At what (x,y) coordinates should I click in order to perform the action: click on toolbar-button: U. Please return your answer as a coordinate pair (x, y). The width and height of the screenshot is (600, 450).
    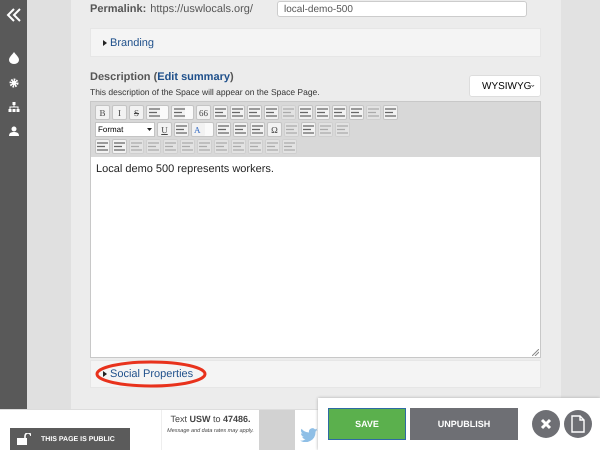
    Looking at the image, I should click on (164, 129).